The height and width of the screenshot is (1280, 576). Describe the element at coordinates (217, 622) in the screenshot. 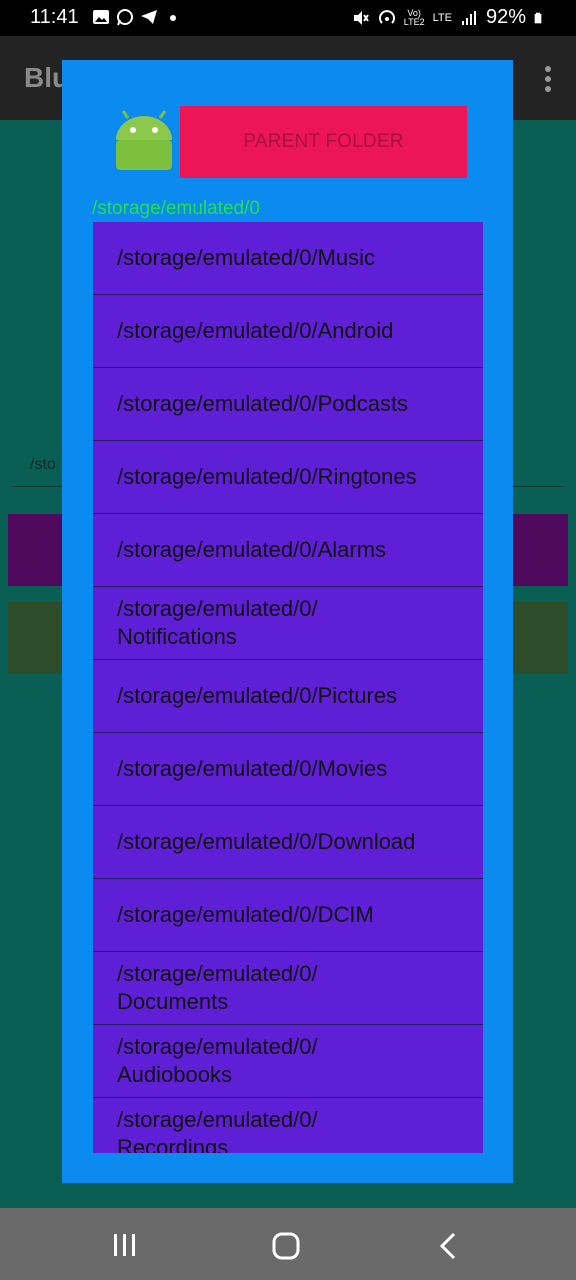

I see `directory-item-label: /storage/emulated/0/ Notifications` at that location.